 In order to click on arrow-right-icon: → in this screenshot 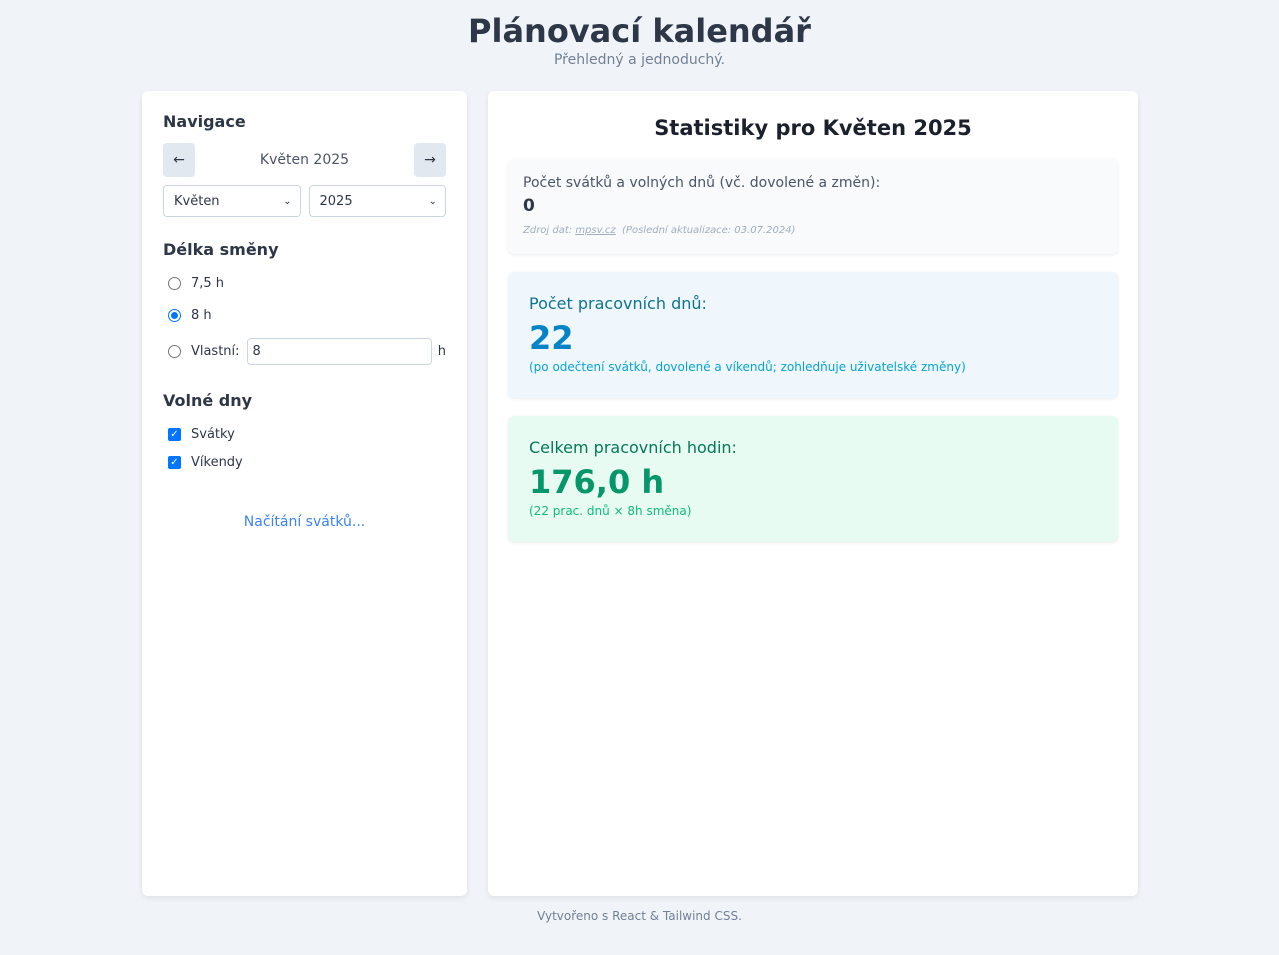, I will do `click(430, 160)`.